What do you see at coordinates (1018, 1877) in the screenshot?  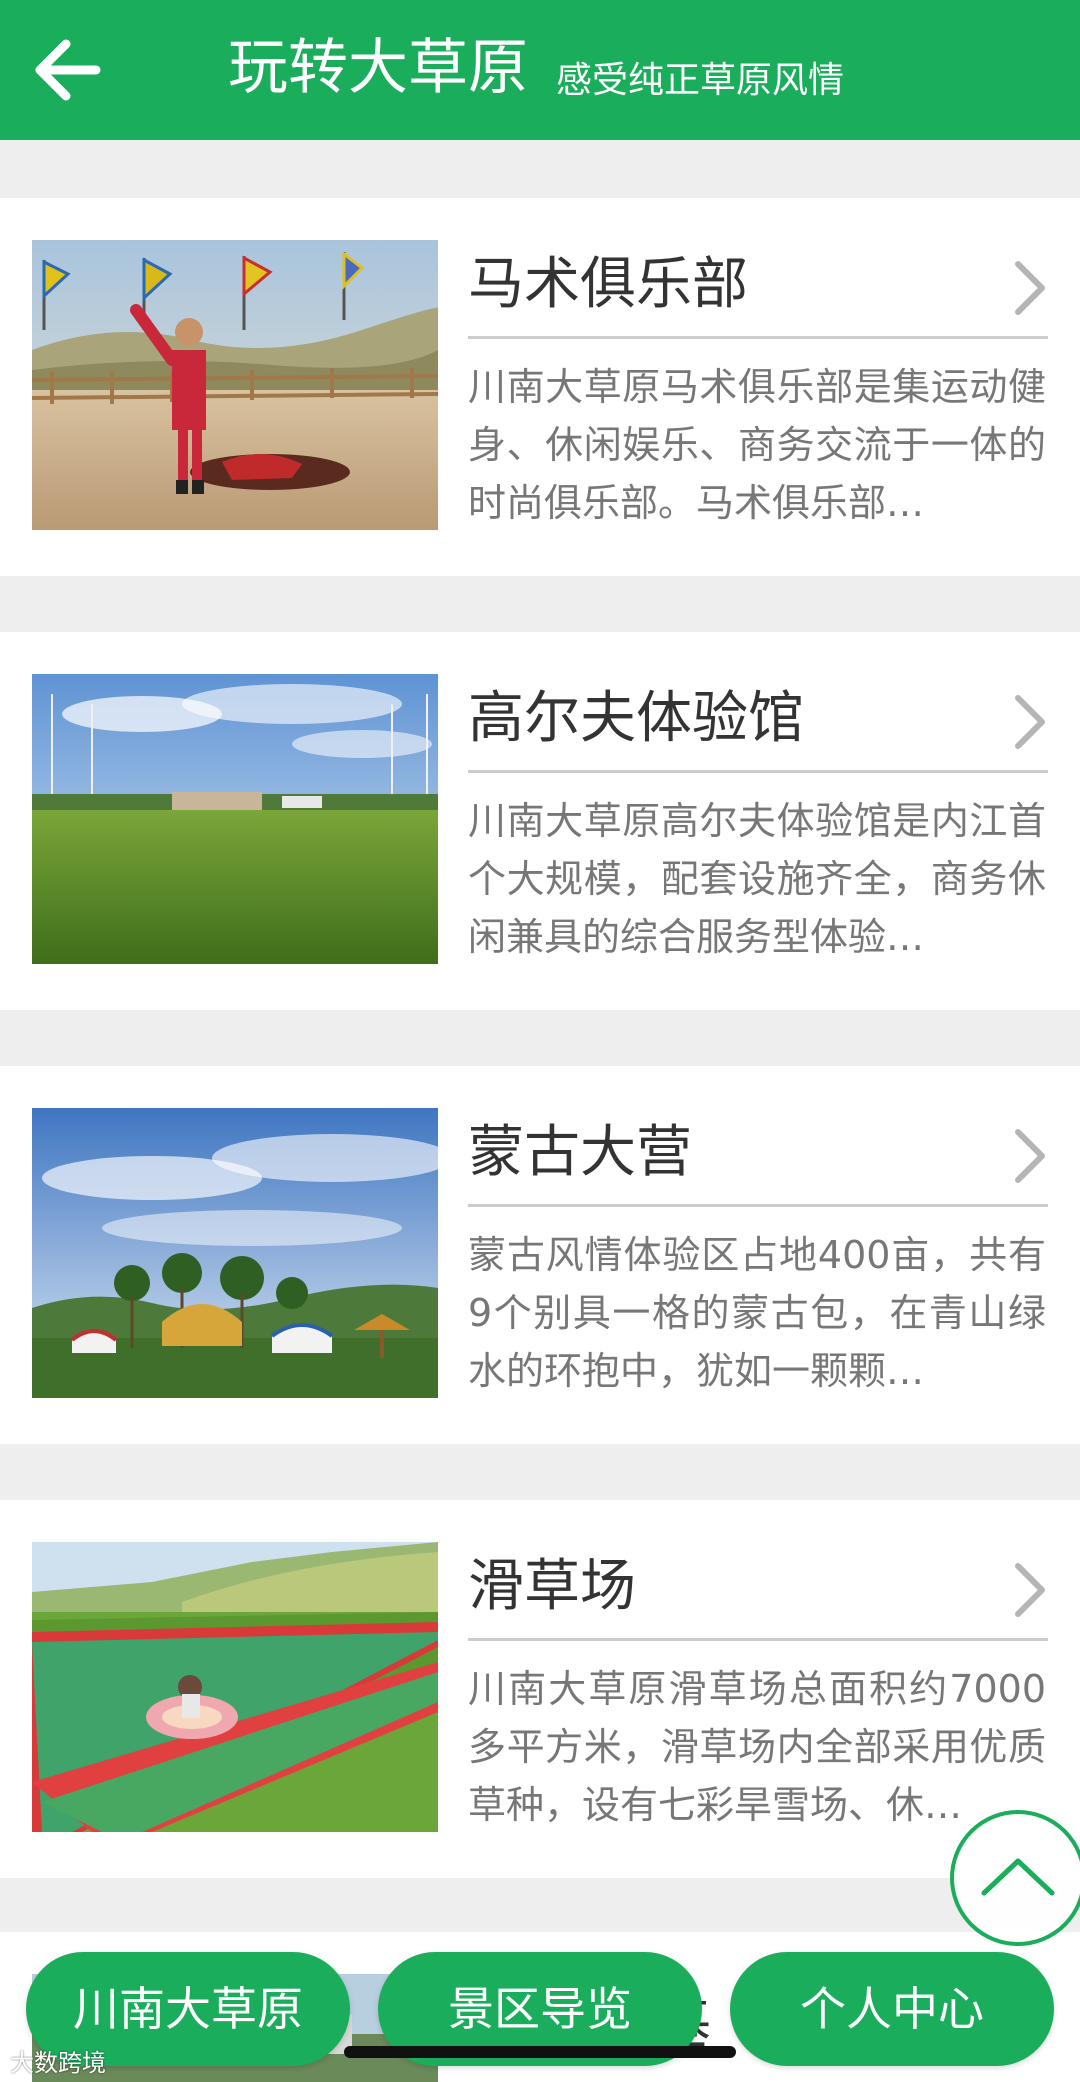 I see `chevron-up-icon` at bounding box center [1018, 1877].